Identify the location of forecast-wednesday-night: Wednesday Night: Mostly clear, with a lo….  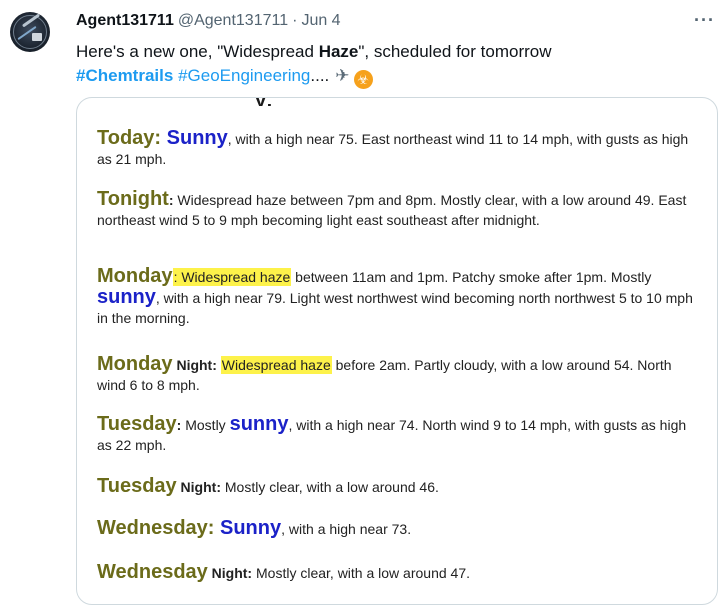
(399, 572).